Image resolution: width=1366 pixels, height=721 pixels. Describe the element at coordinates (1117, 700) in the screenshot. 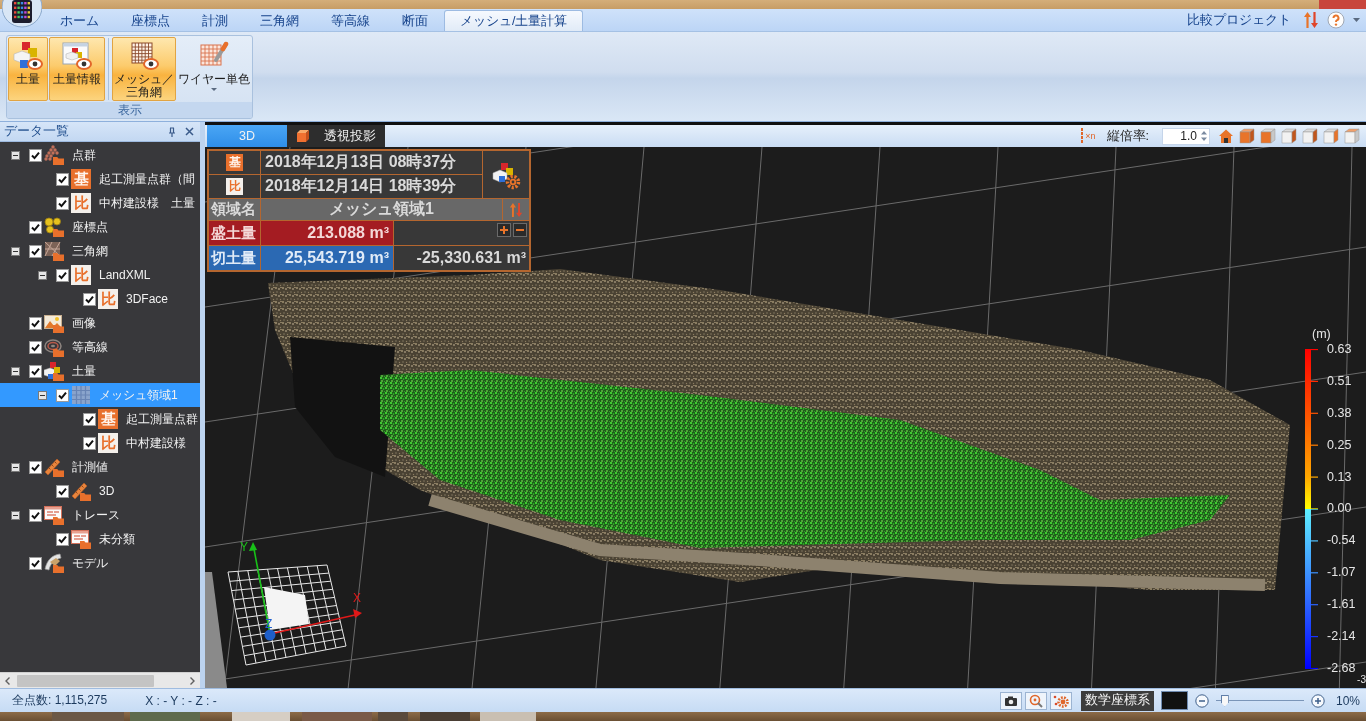

I see `coordinate-system-button: 数学座標系` at that location.